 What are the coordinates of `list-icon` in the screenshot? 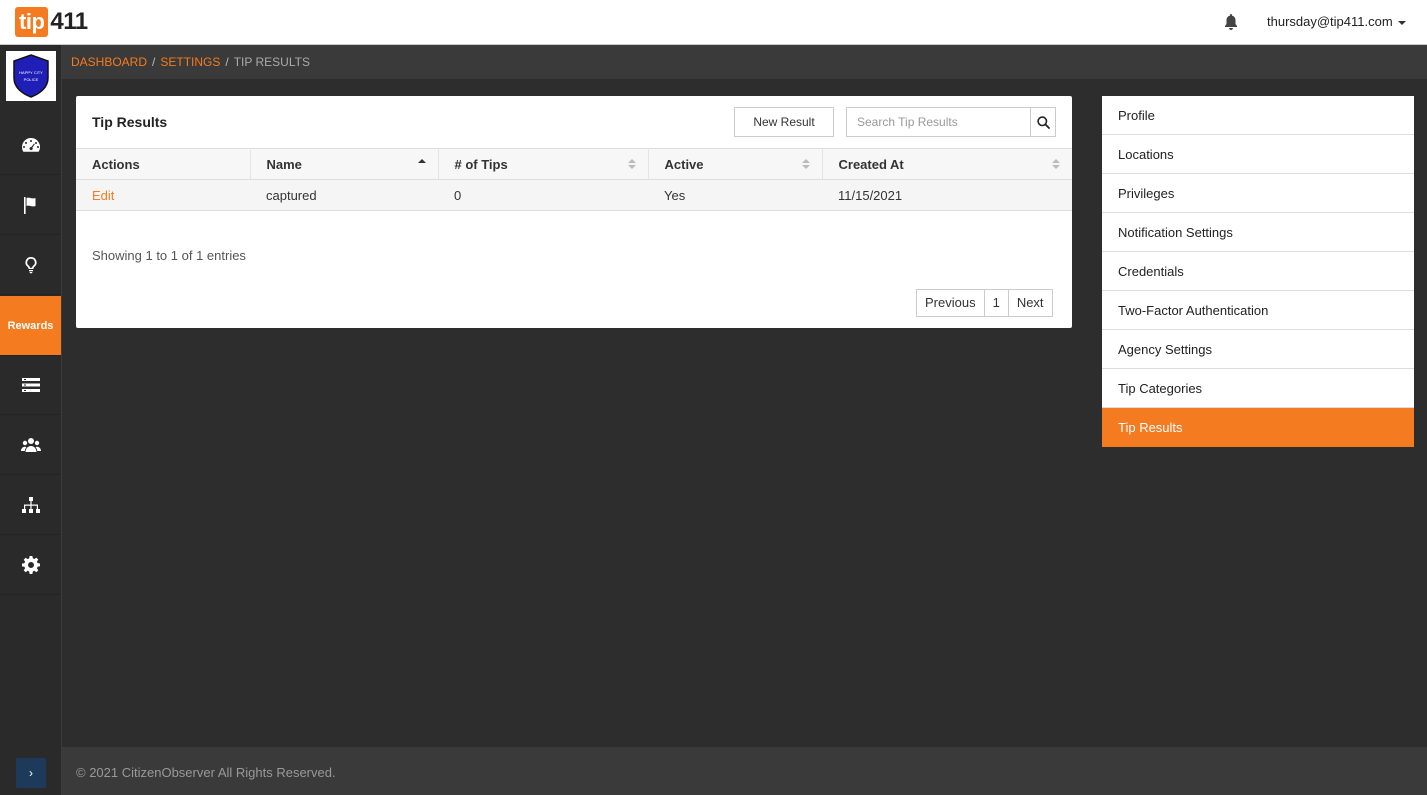 It's located at (30, 384).